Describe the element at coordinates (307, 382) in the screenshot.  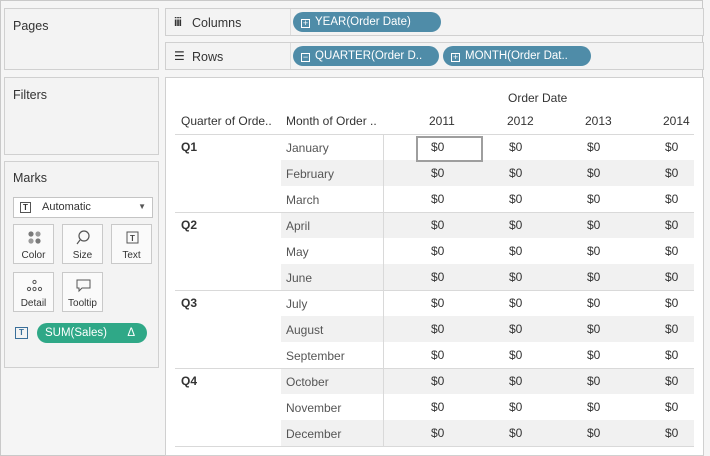
I see `month-label: October` at that location.